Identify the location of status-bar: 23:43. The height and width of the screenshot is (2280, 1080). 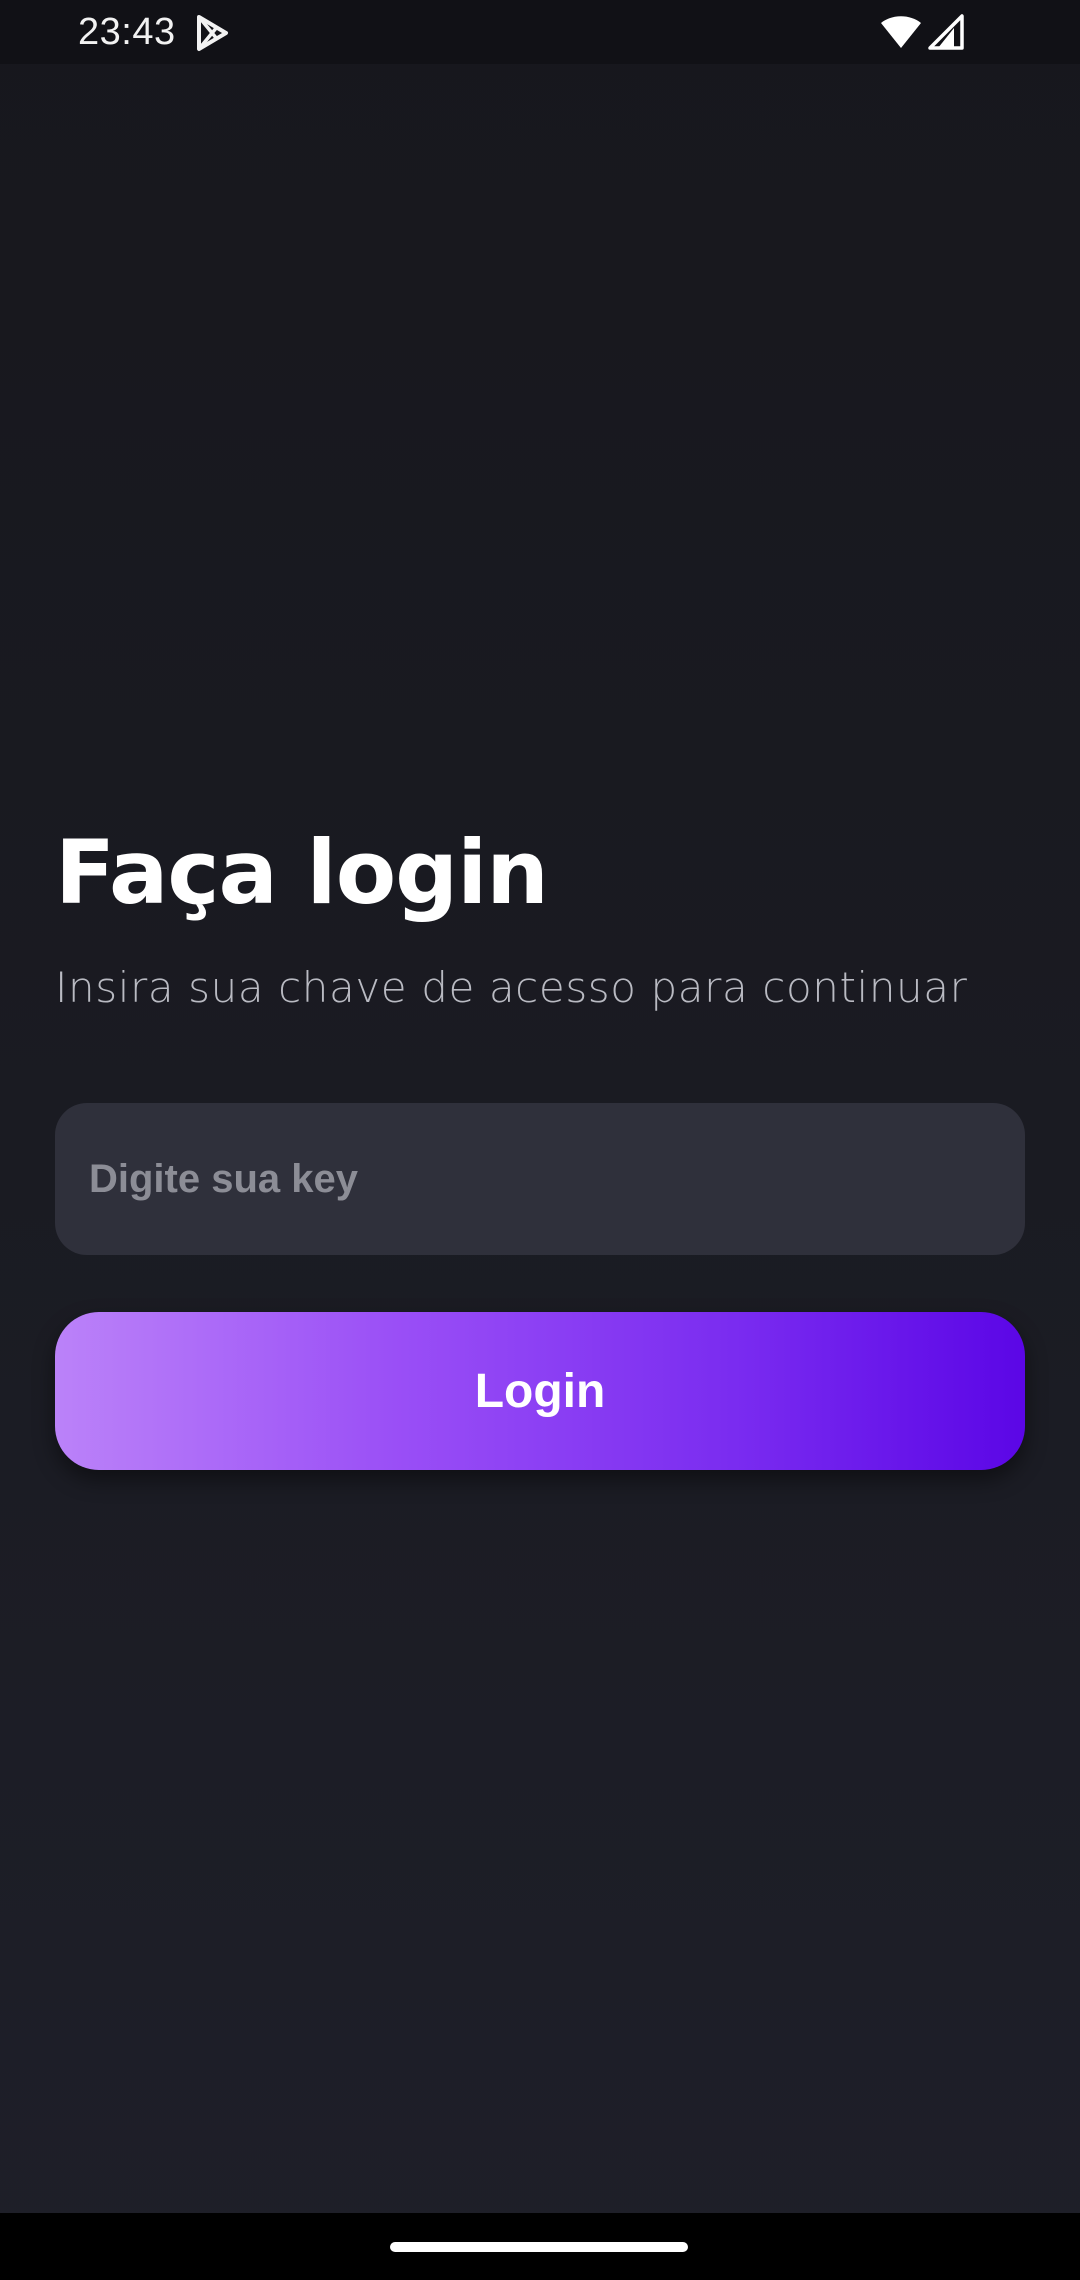
(540, 32).